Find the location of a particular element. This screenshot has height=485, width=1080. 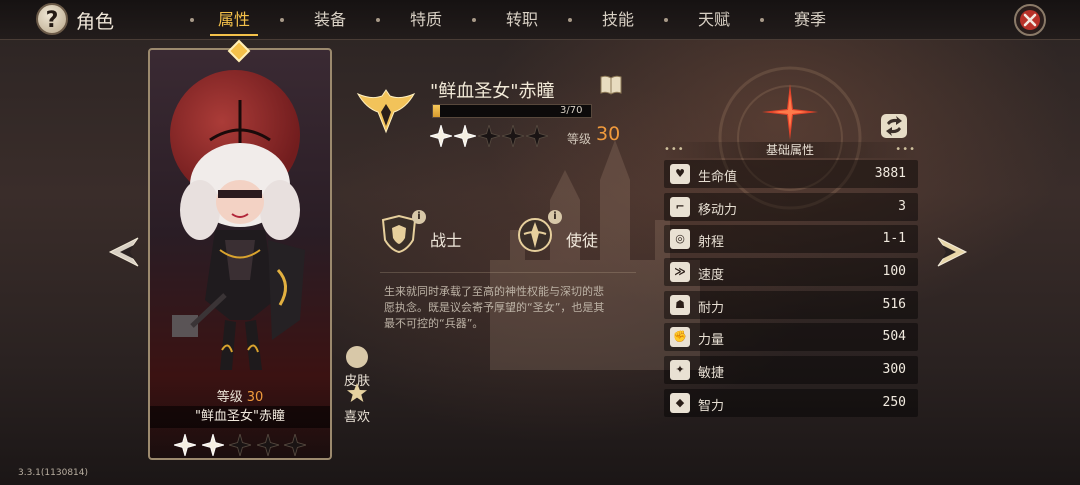

attribute-row-movement: ⌐ 移动力 3 is located at coordinates (791, 206).